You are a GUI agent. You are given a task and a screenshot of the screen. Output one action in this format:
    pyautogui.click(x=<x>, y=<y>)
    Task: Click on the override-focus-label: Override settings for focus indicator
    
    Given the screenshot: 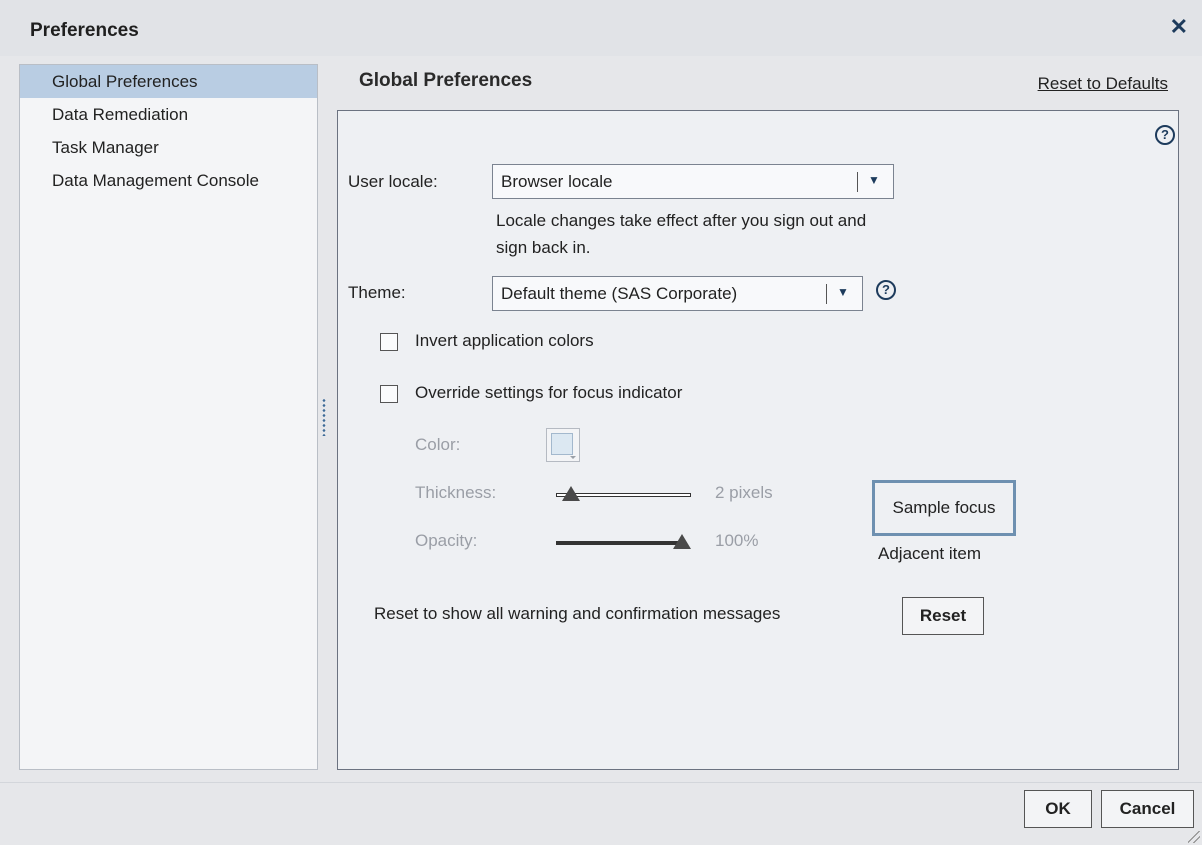 What is the action you would take?
    pyautogui.click(x=549, y=392)
    